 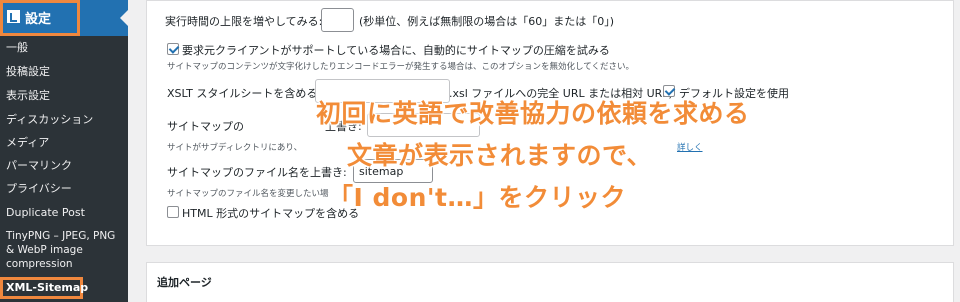 What do you see at coordinates (205, 126) in the screenshot?
I see `sitemap-location-label: サイトマップの` at bounding box center [205, 126].